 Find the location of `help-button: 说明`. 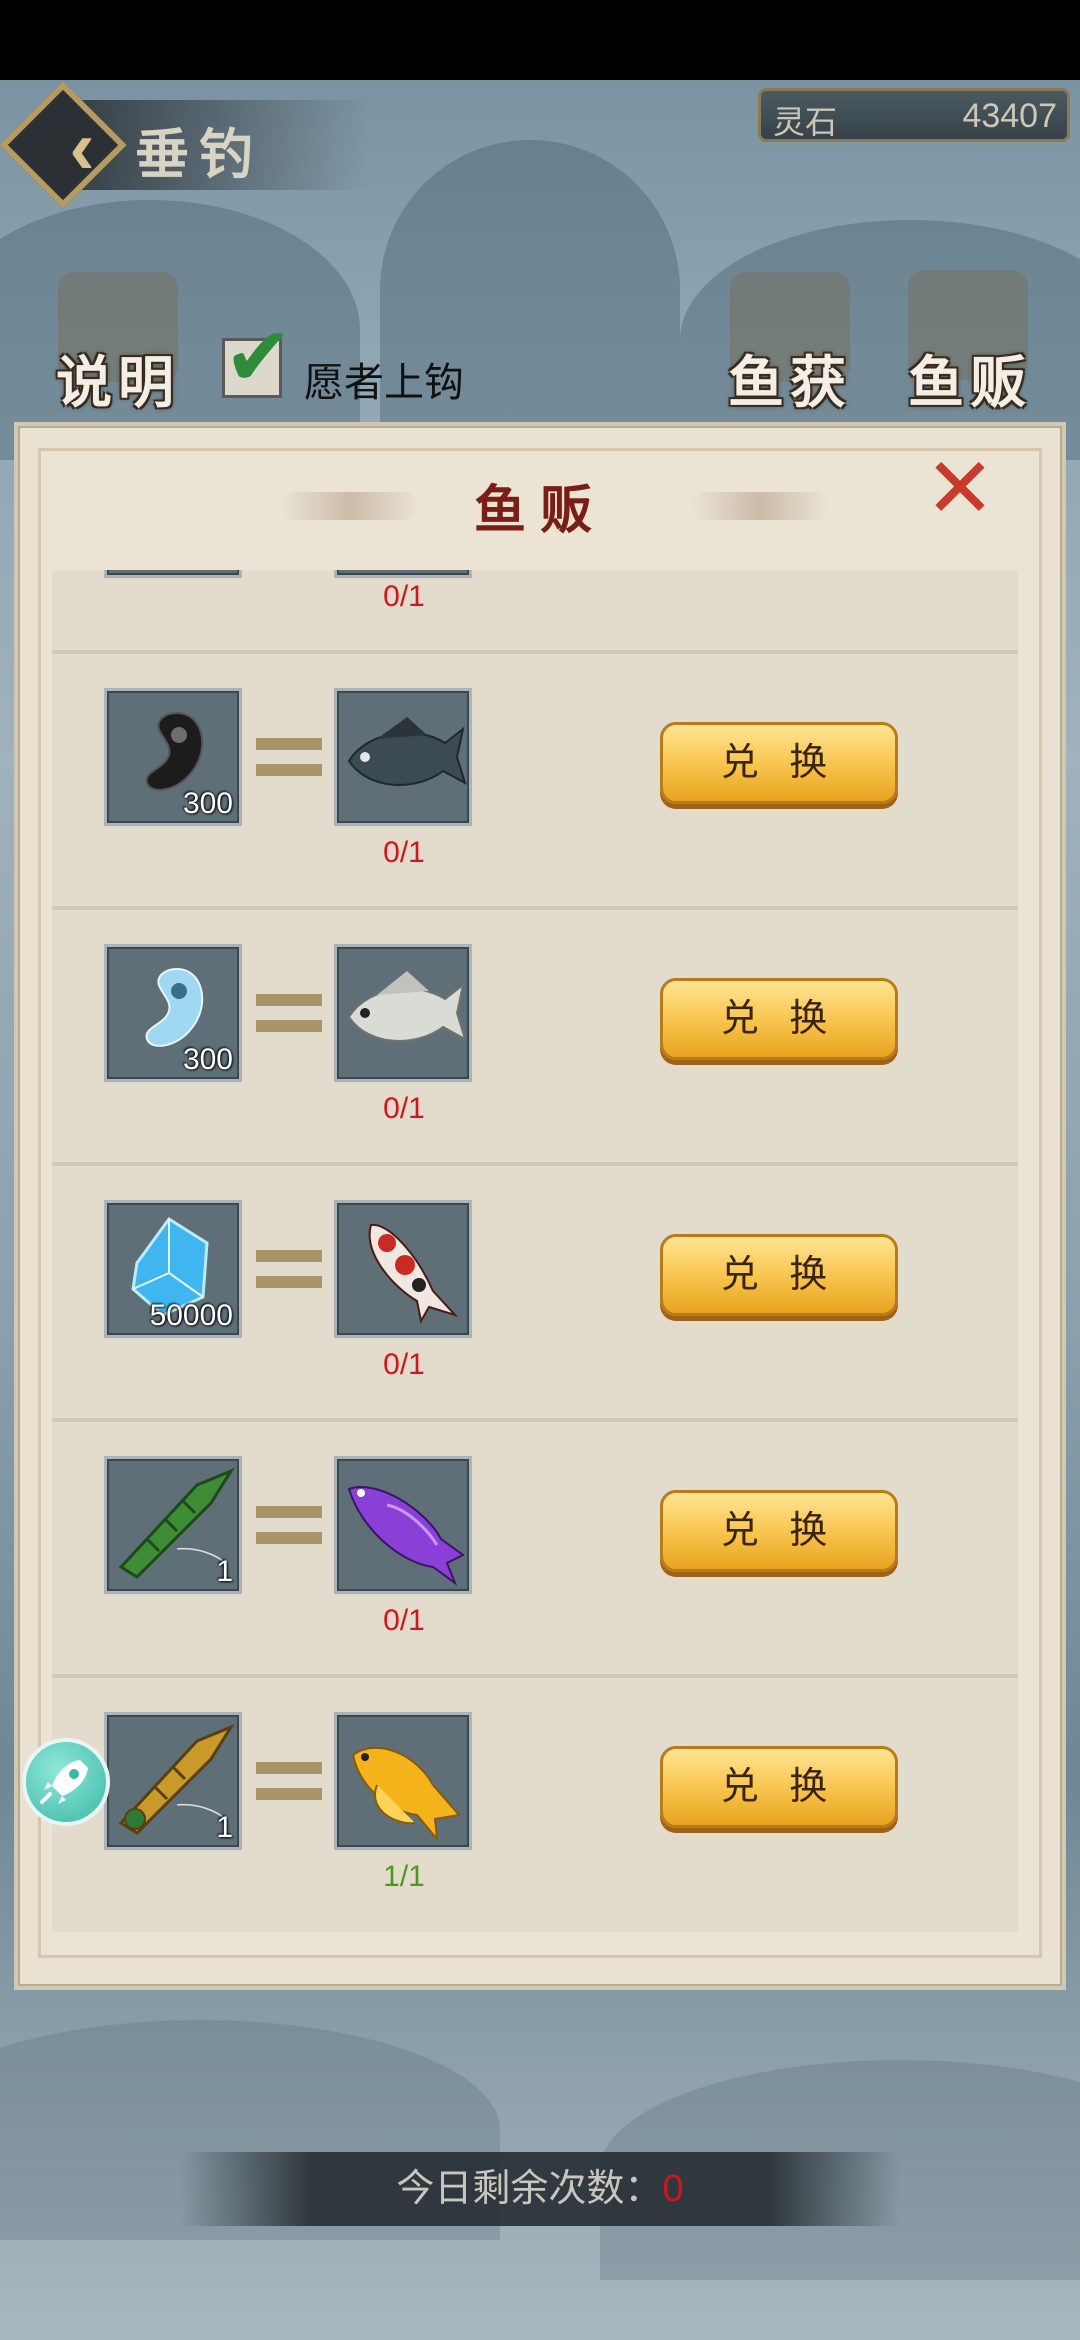

help-button: 说明 is located at coordinates (118, 378).